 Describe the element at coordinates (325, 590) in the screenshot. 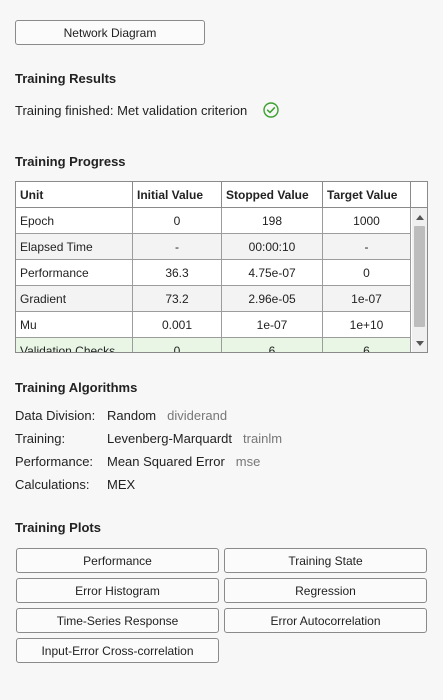

I see `plot-regression-button: Regression` at that location.